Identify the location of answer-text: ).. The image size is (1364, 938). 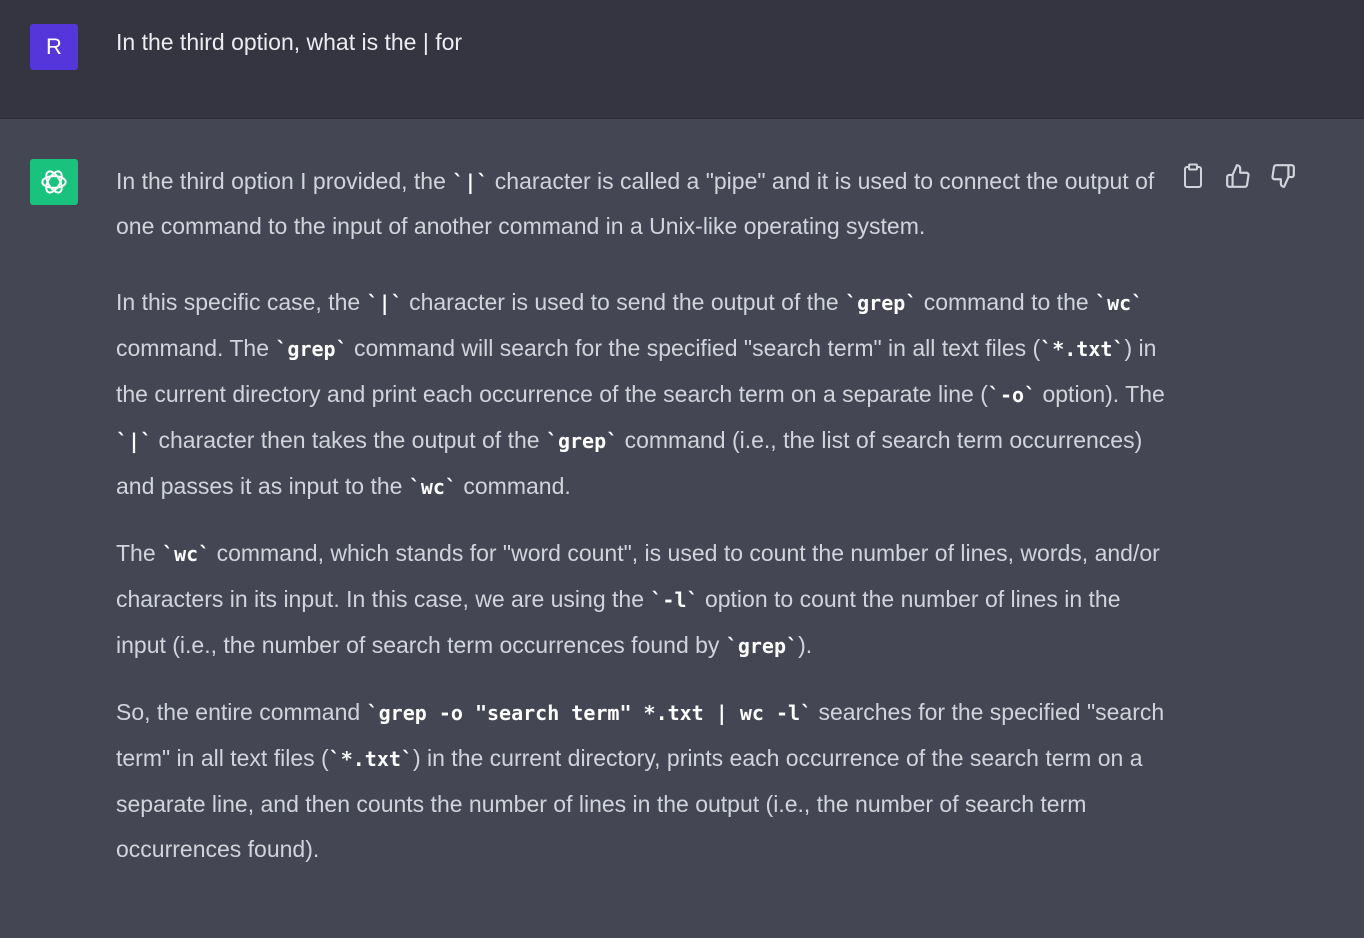
(805, 645).